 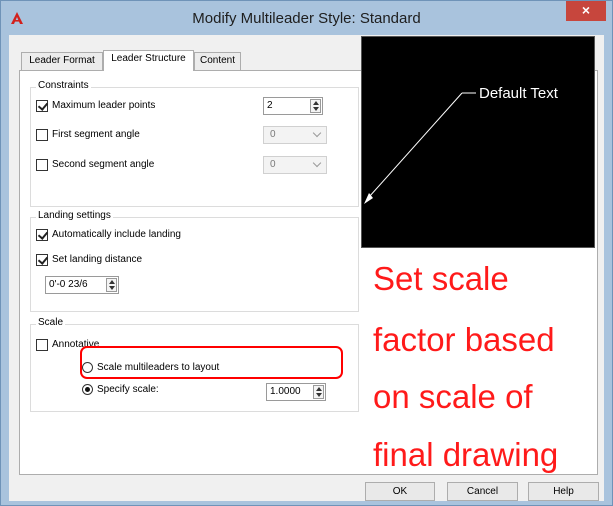 What do you see at coordinates (42, 235) in the screenshot?
I see `auto-include-landing-checkbox` at bounding box center [42, 235].